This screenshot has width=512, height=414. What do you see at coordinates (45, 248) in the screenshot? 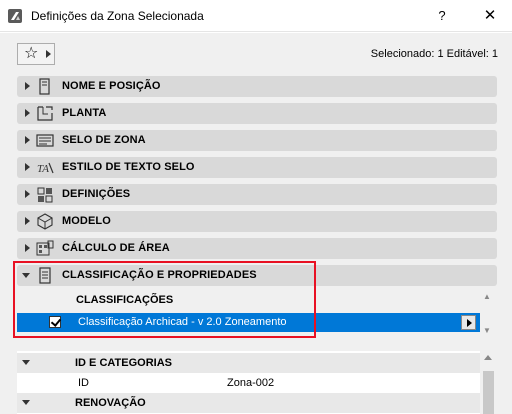
I see `area-calculation-icon` at bounding box center [45, 248].